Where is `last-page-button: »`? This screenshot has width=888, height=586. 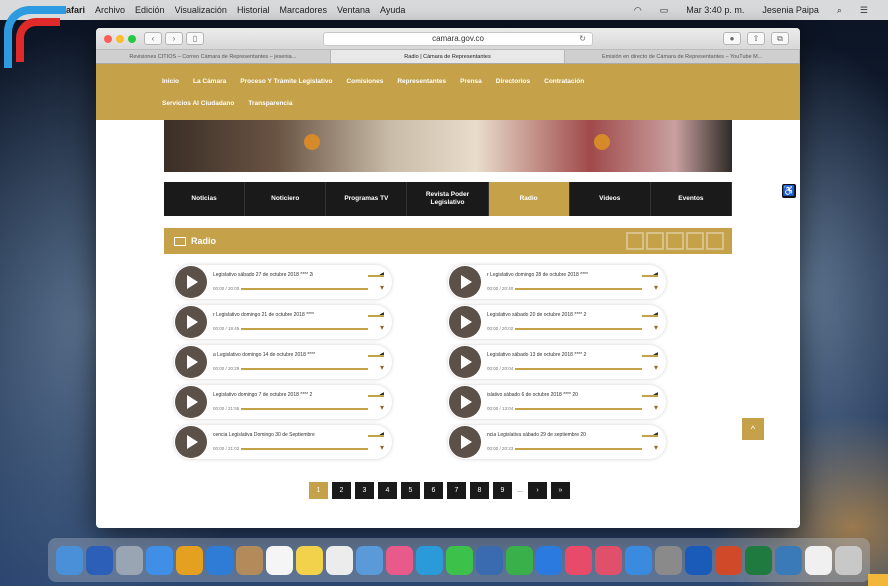
last-page-button: » is located at coordinates (560, 490).